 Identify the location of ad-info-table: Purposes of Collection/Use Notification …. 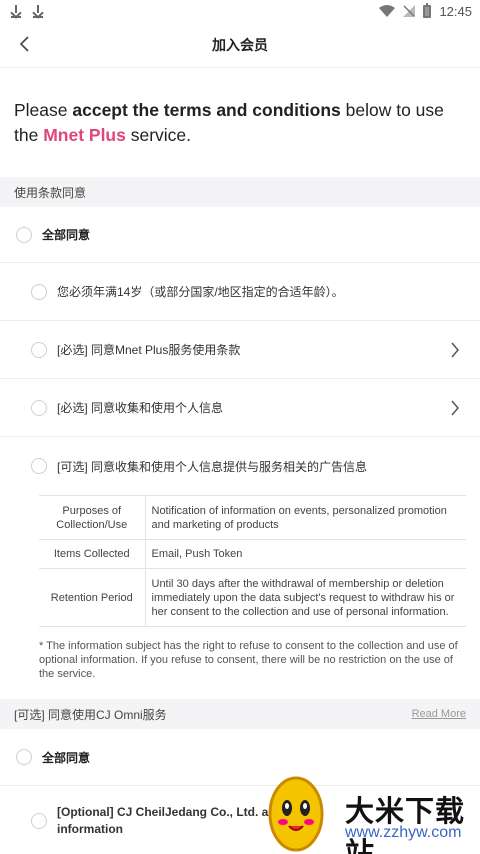
(252, 561).